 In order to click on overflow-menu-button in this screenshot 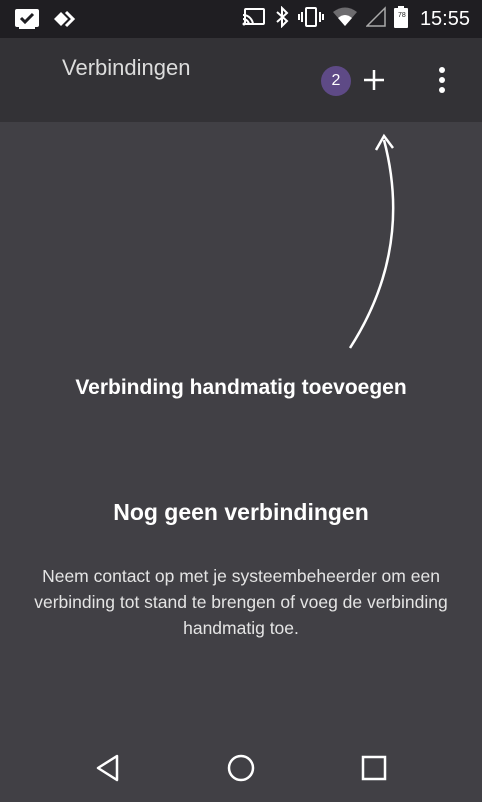, I will do `click(442, 80)`.